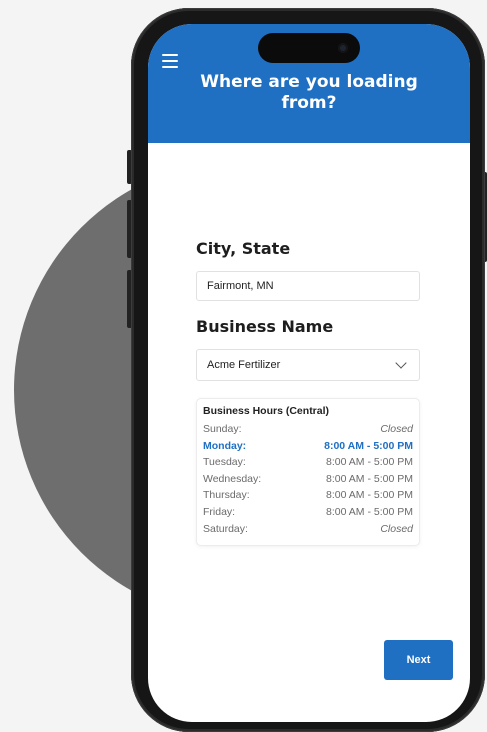  Describe the element at coordinates (309, 48) in the screenshot. I see `dynamic-island` at that location.